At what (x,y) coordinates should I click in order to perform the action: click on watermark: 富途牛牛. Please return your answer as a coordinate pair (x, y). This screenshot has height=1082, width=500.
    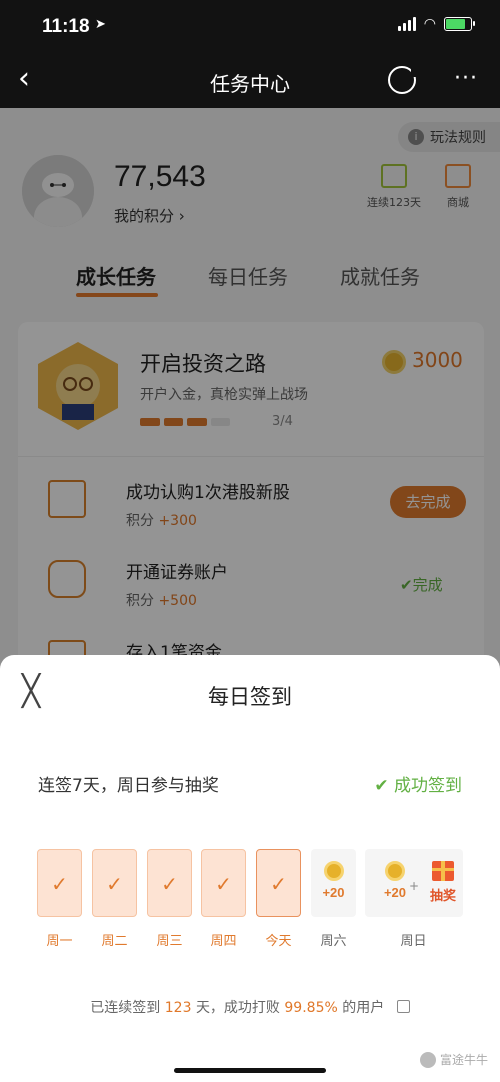
    Looking at the image, I should click on (453, 1059).